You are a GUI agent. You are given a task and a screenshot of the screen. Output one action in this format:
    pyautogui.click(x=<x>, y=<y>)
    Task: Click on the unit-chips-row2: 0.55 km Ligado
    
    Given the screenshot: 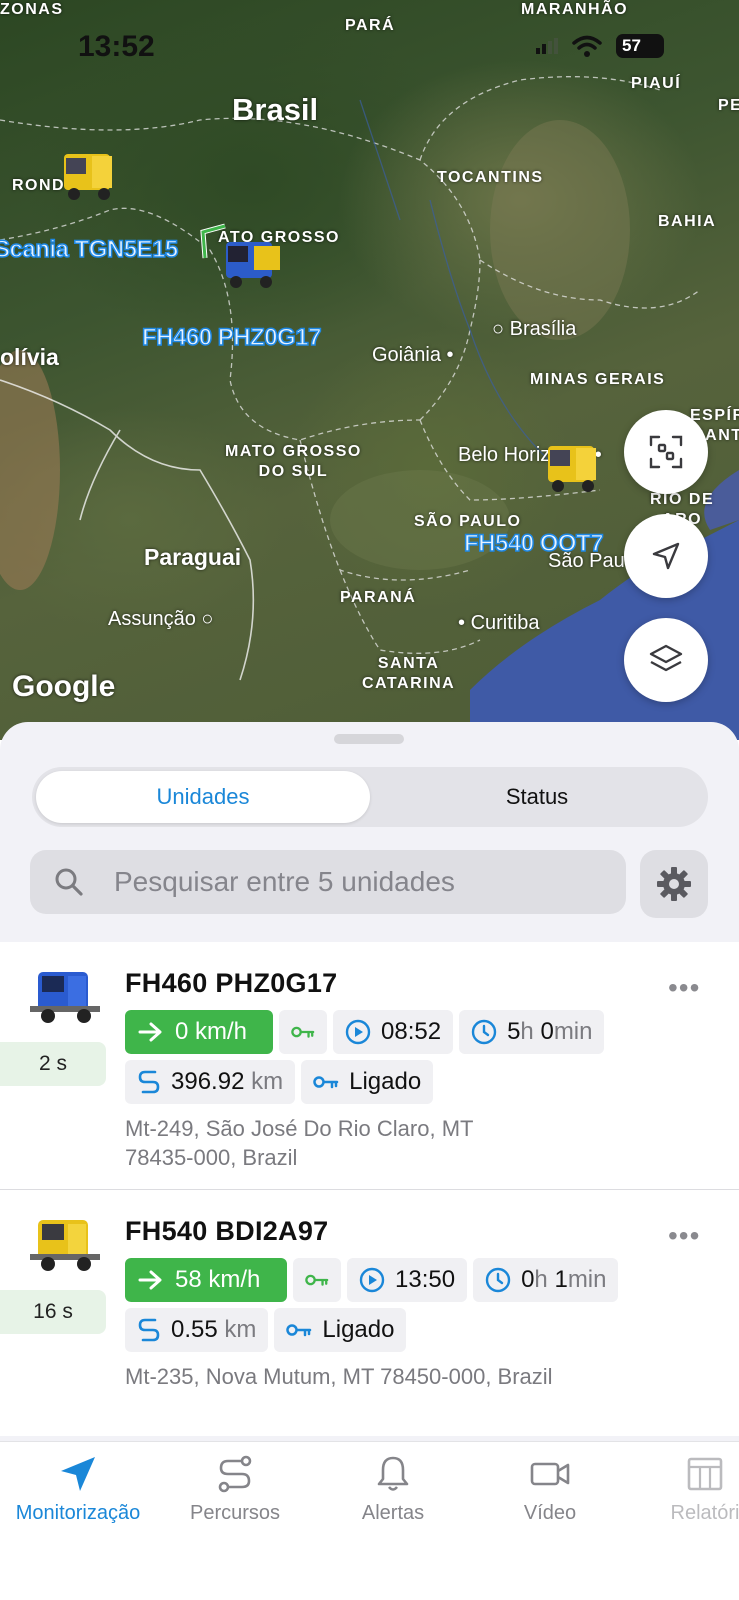 What is the action you would take?
    pyautogui.click(x=266, y=1330)
    